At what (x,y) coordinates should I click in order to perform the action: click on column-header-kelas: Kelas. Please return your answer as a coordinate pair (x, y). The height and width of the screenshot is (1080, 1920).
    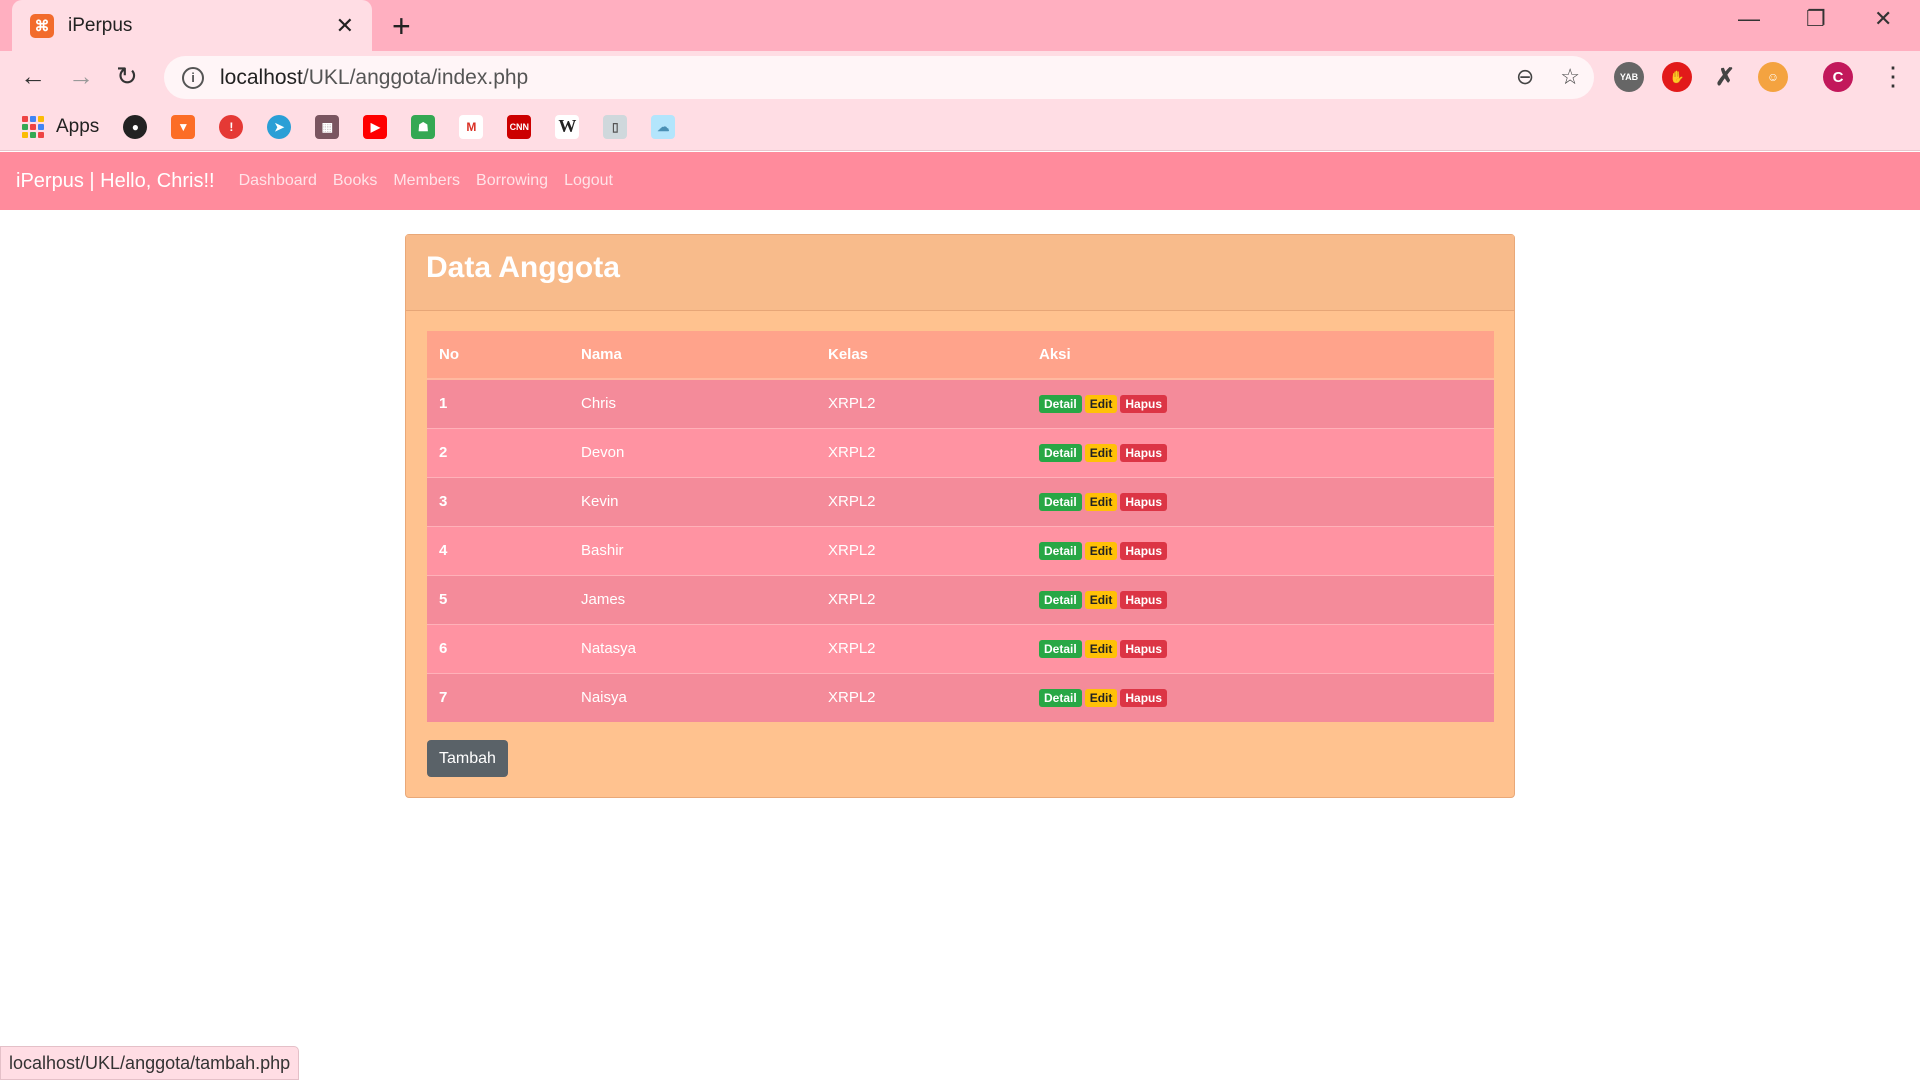
    Looking at the image, I should click on (921, 355).